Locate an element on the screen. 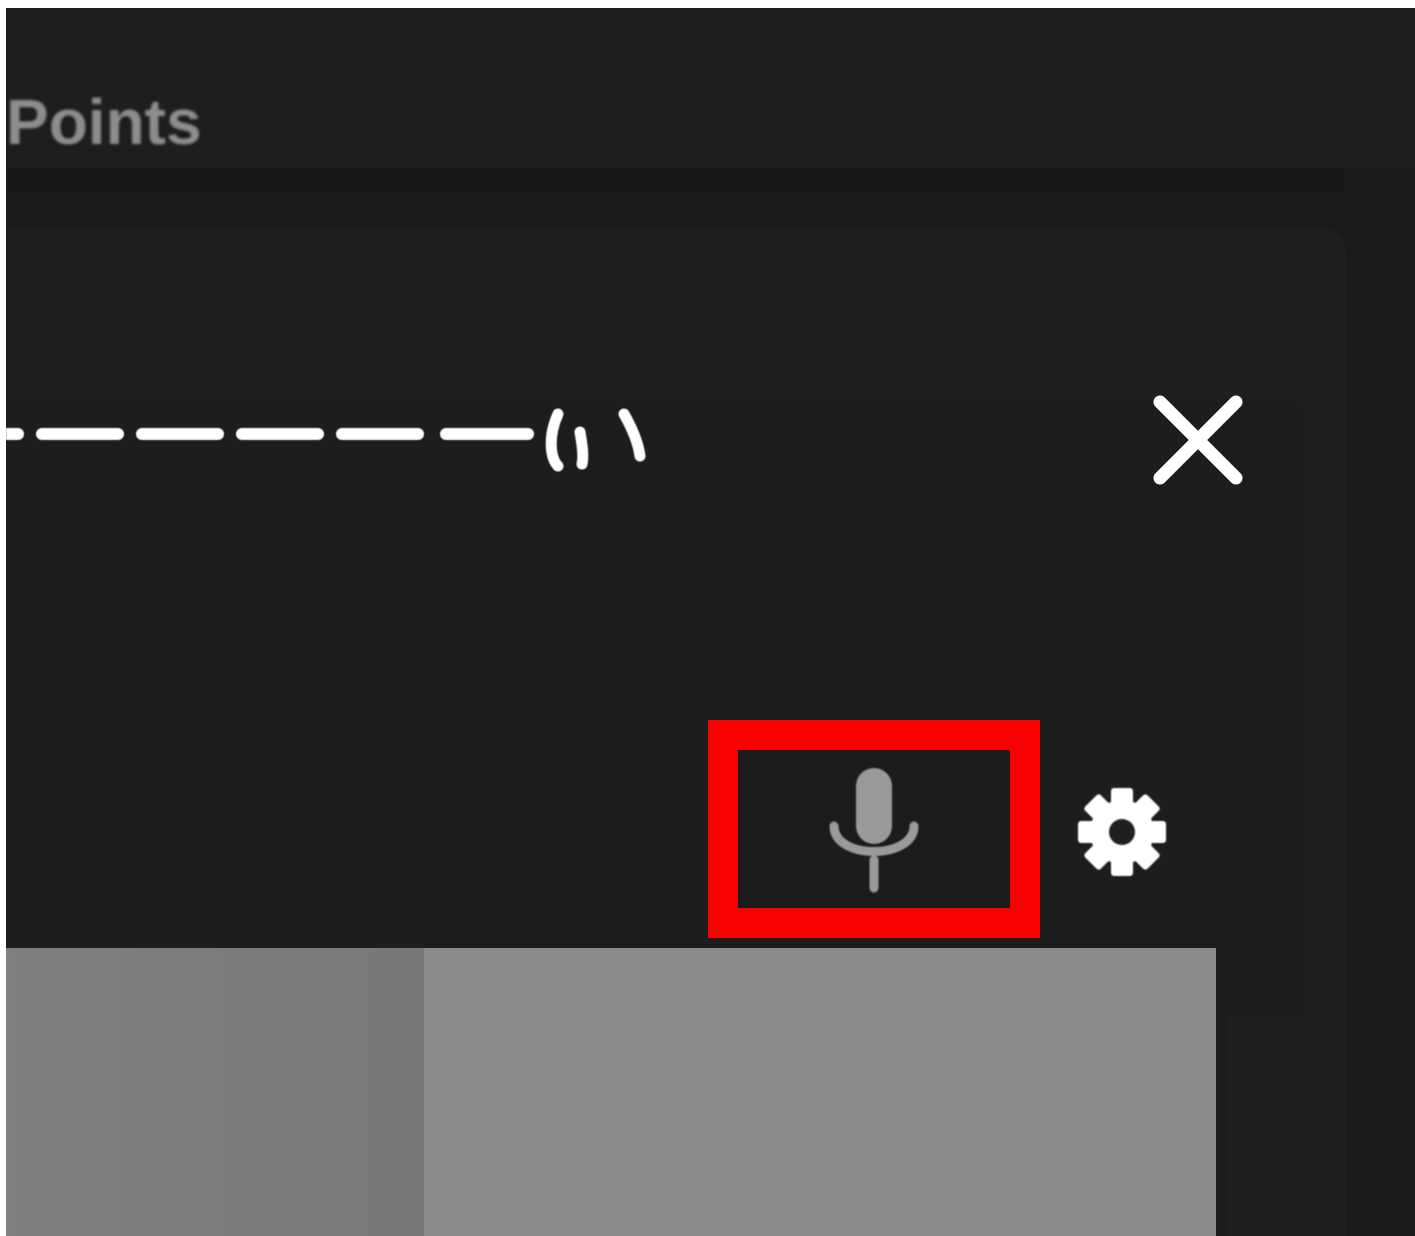  microphone-button is located at coordinates (874, 829).